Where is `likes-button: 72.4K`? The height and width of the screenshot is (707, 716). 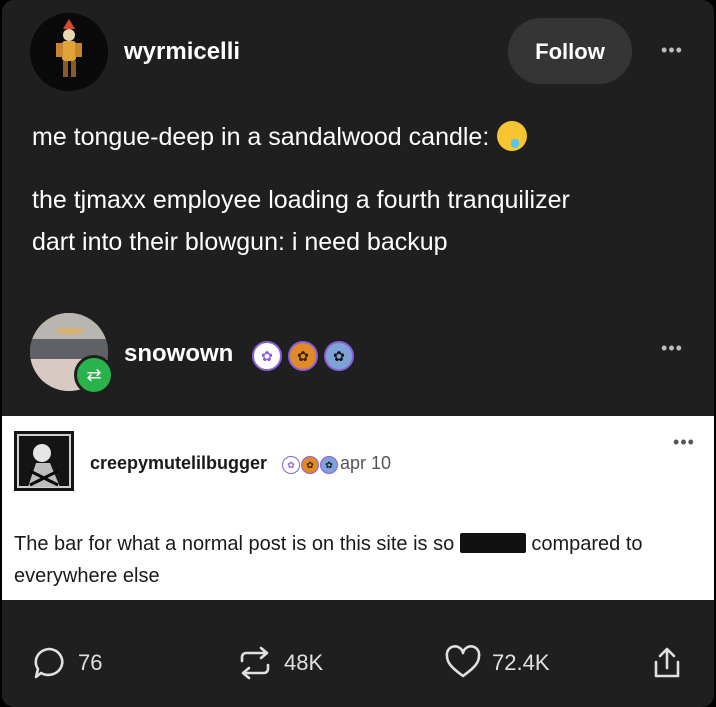
likes-button: 72.4K is located at coordinates (497, 663).